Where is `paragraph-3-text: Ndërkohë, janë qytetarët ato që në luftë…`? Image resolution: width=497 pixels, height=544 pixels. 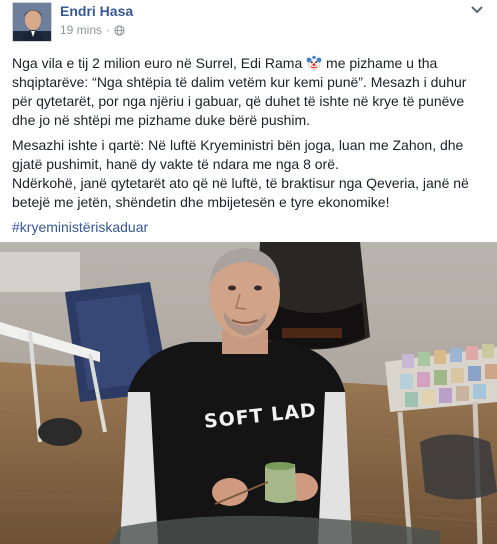
paragraph-3-text: Ndërkohë, janë qytetarët ato që në luftë… is located at coordinates (240, 192).